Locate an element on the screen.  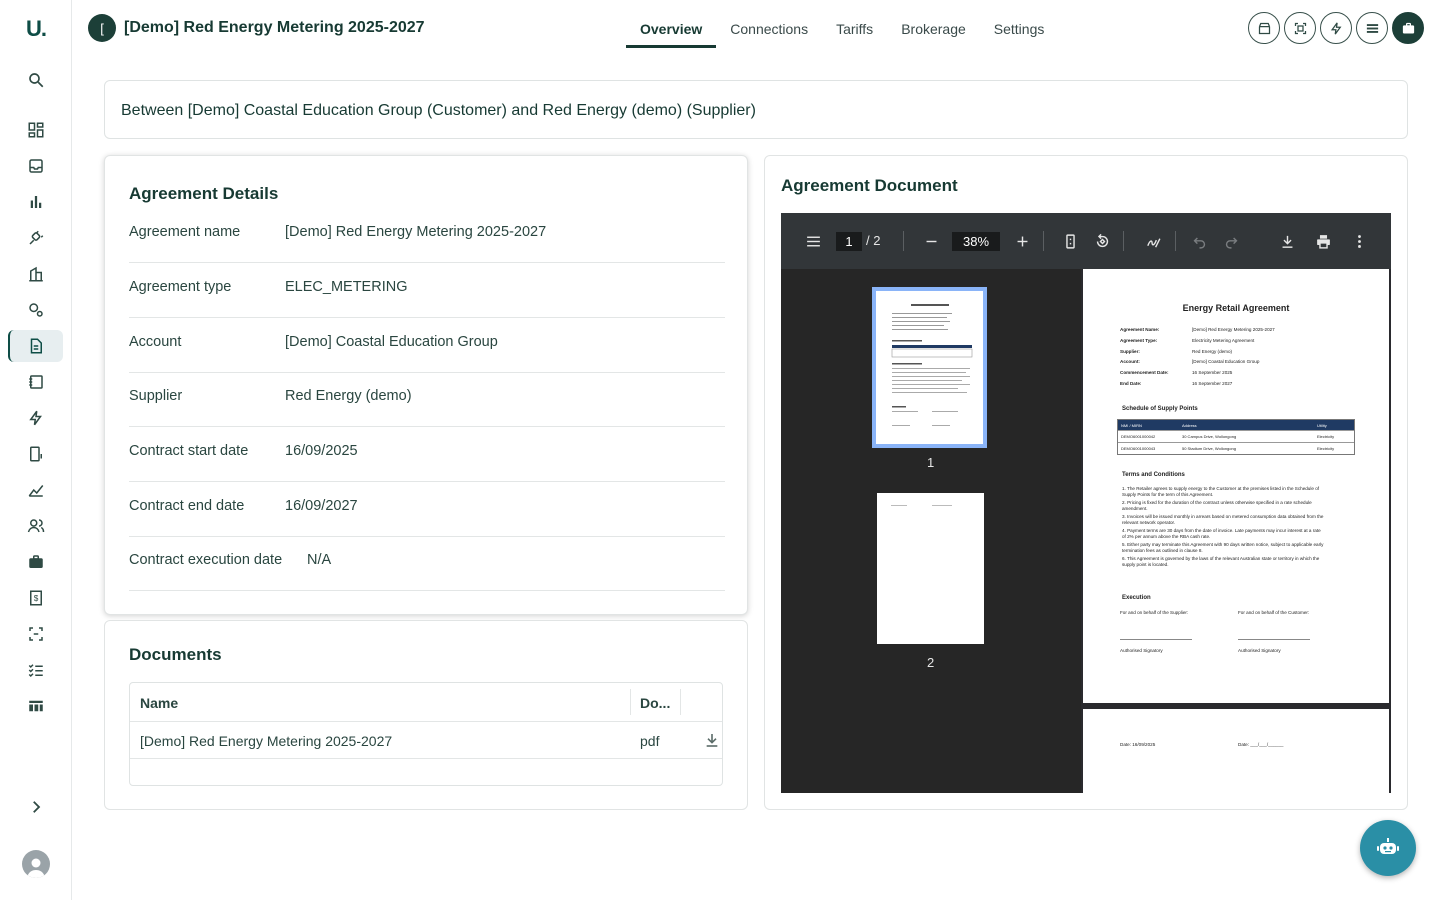
pdf-page-2: Date: 16/09/2025 Date: ___/___/______ is located at coordinates (1236, 751).